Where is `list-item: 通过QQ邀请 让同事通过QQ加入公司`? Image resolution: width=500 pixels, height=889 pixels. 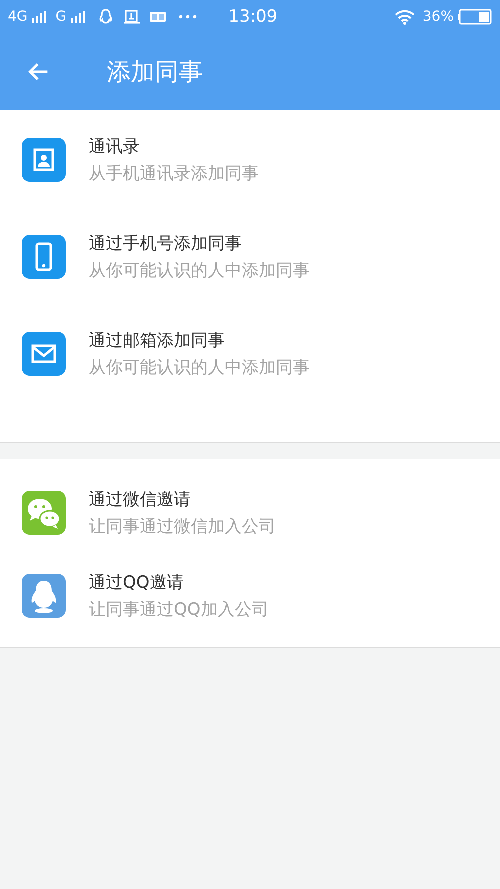 list-item: 通过QQ邀请 让同事通过QQ加入公司 is located at coordinates (250, 595).